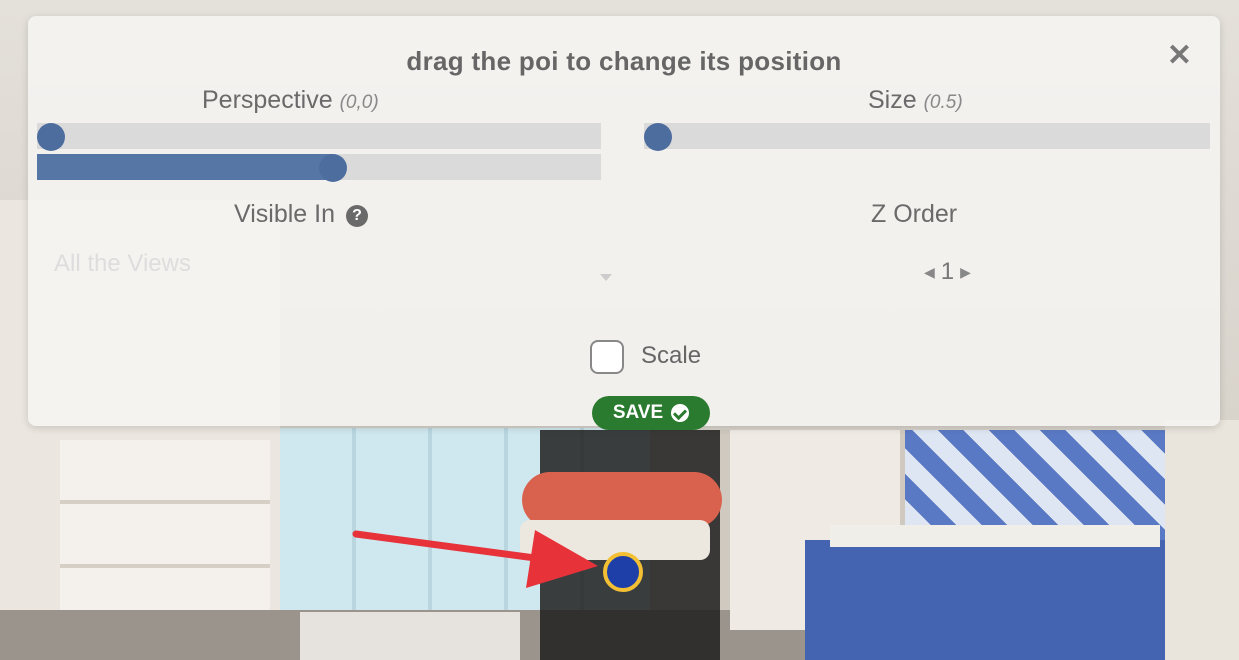  What do you see at coordinates (333, 168) in the screenshot?
I see `perspective-y-handle` at bounding box center [333, 168].